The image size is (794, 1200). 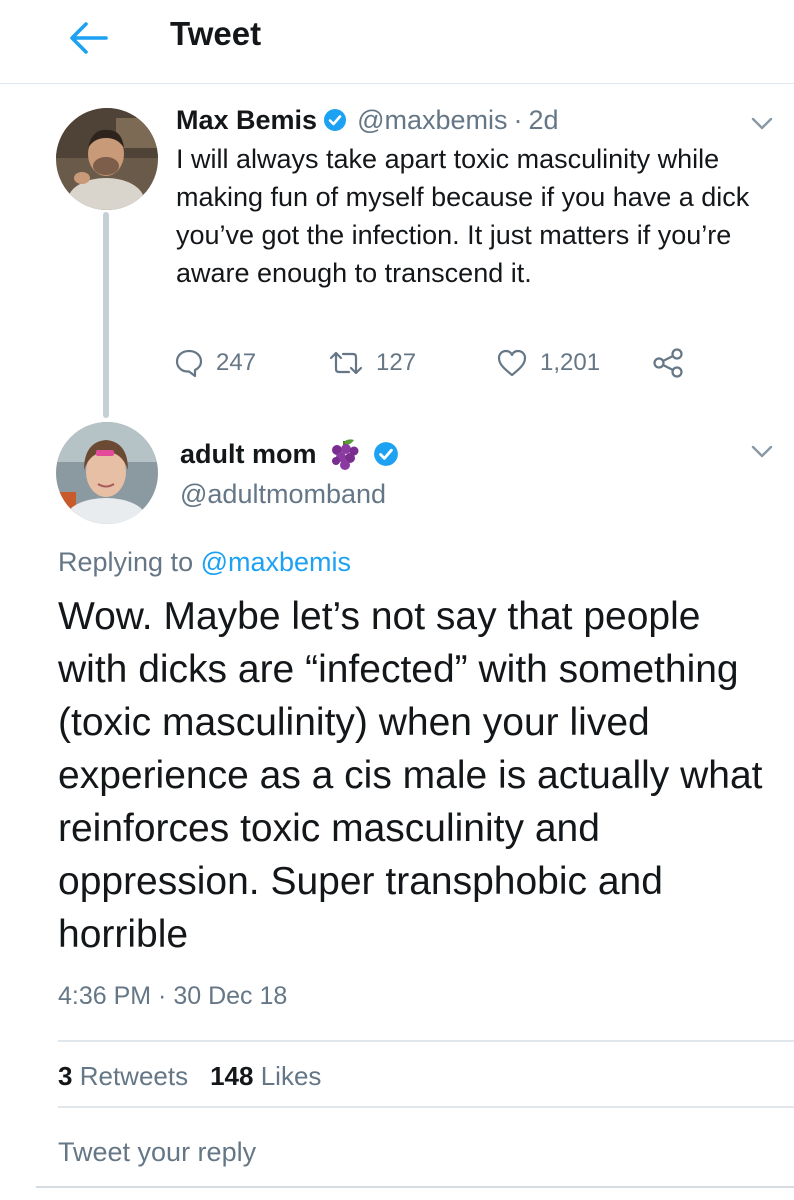 What do you see at coordinates (283, 494) in the screenshot?
I see `author-handle: @adultmomband` at bounding box center [283, 494].